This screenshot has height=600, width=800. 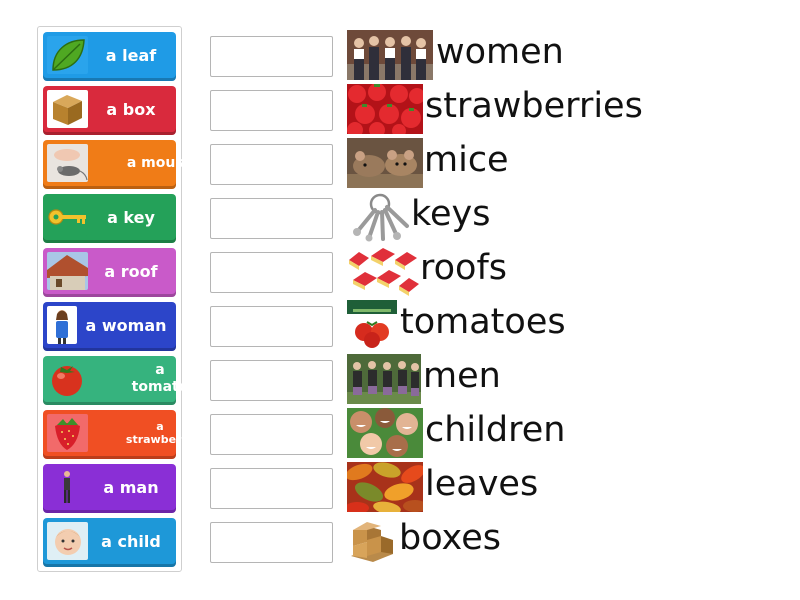 What do you see at coordinates (372, 325) in the screenshot?
I see `tomatoes-photo` at bounding box center [372, 325].